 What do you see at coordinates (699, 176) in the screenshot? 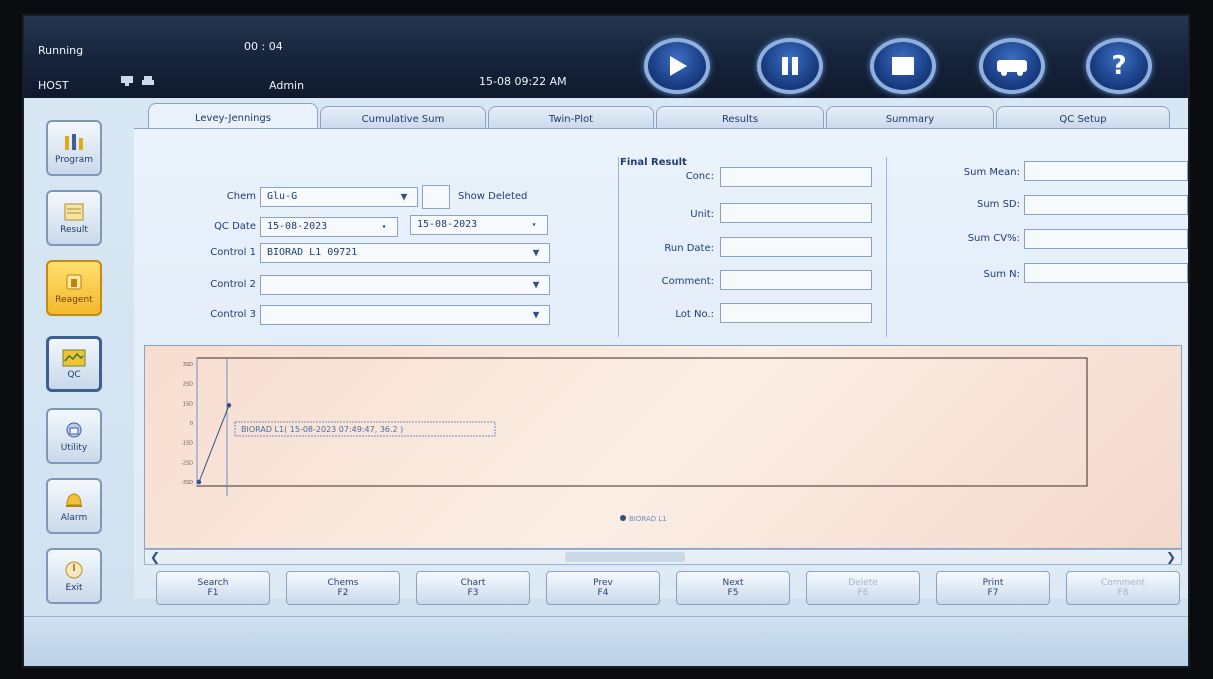
I see `conc-label: Conc:` at bounding box center [699, 176].